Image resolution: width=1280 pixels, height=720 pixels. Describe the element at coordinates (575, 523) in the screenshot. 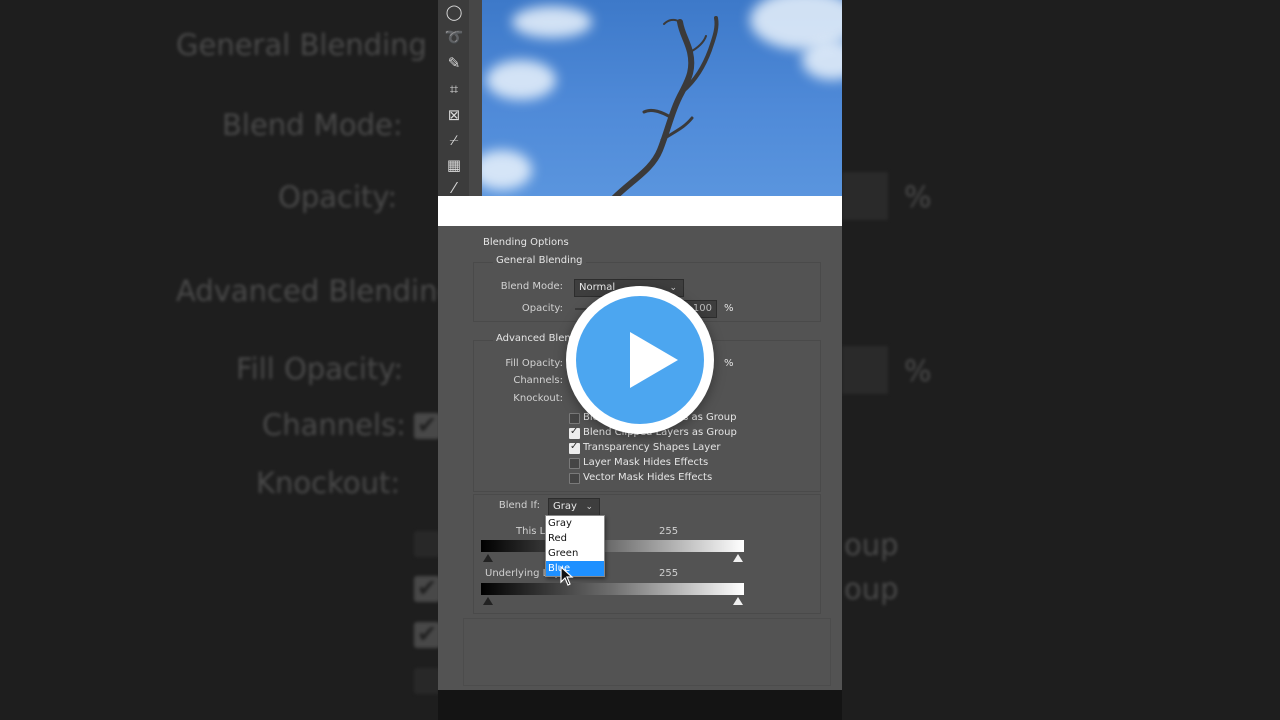

I see `dropdown-option-gray: Gray` at that location.